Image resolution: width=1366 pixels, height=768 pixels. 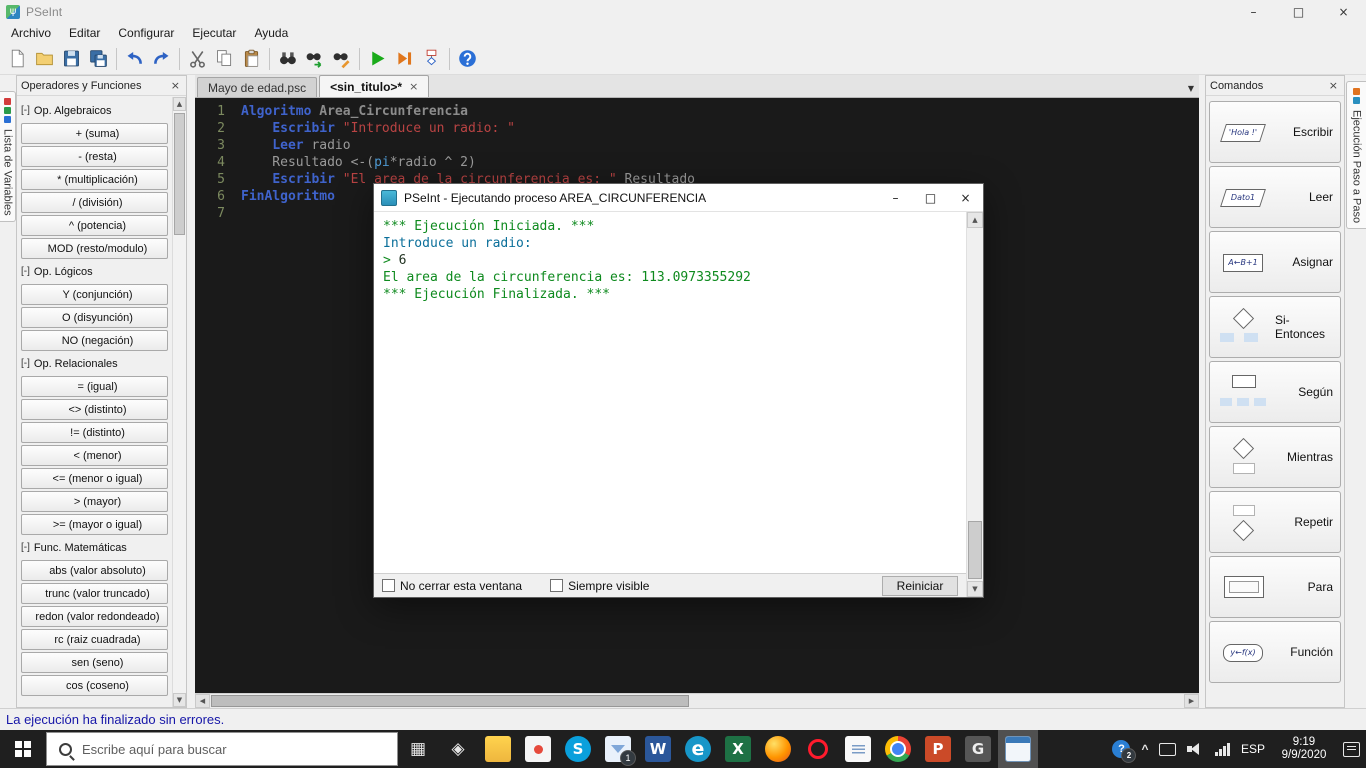 I want to click on operator-entry: sen (seno), so click(x=94, y=662).